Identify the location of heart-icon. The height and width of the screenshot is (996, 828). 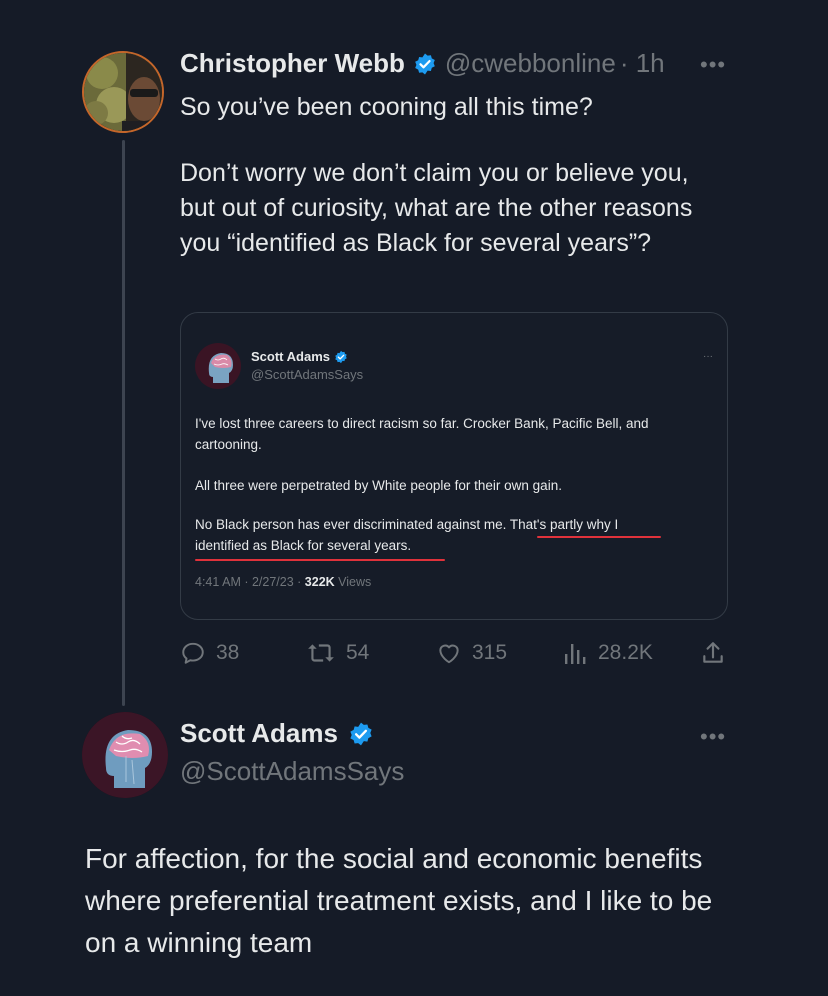
(449, 654).